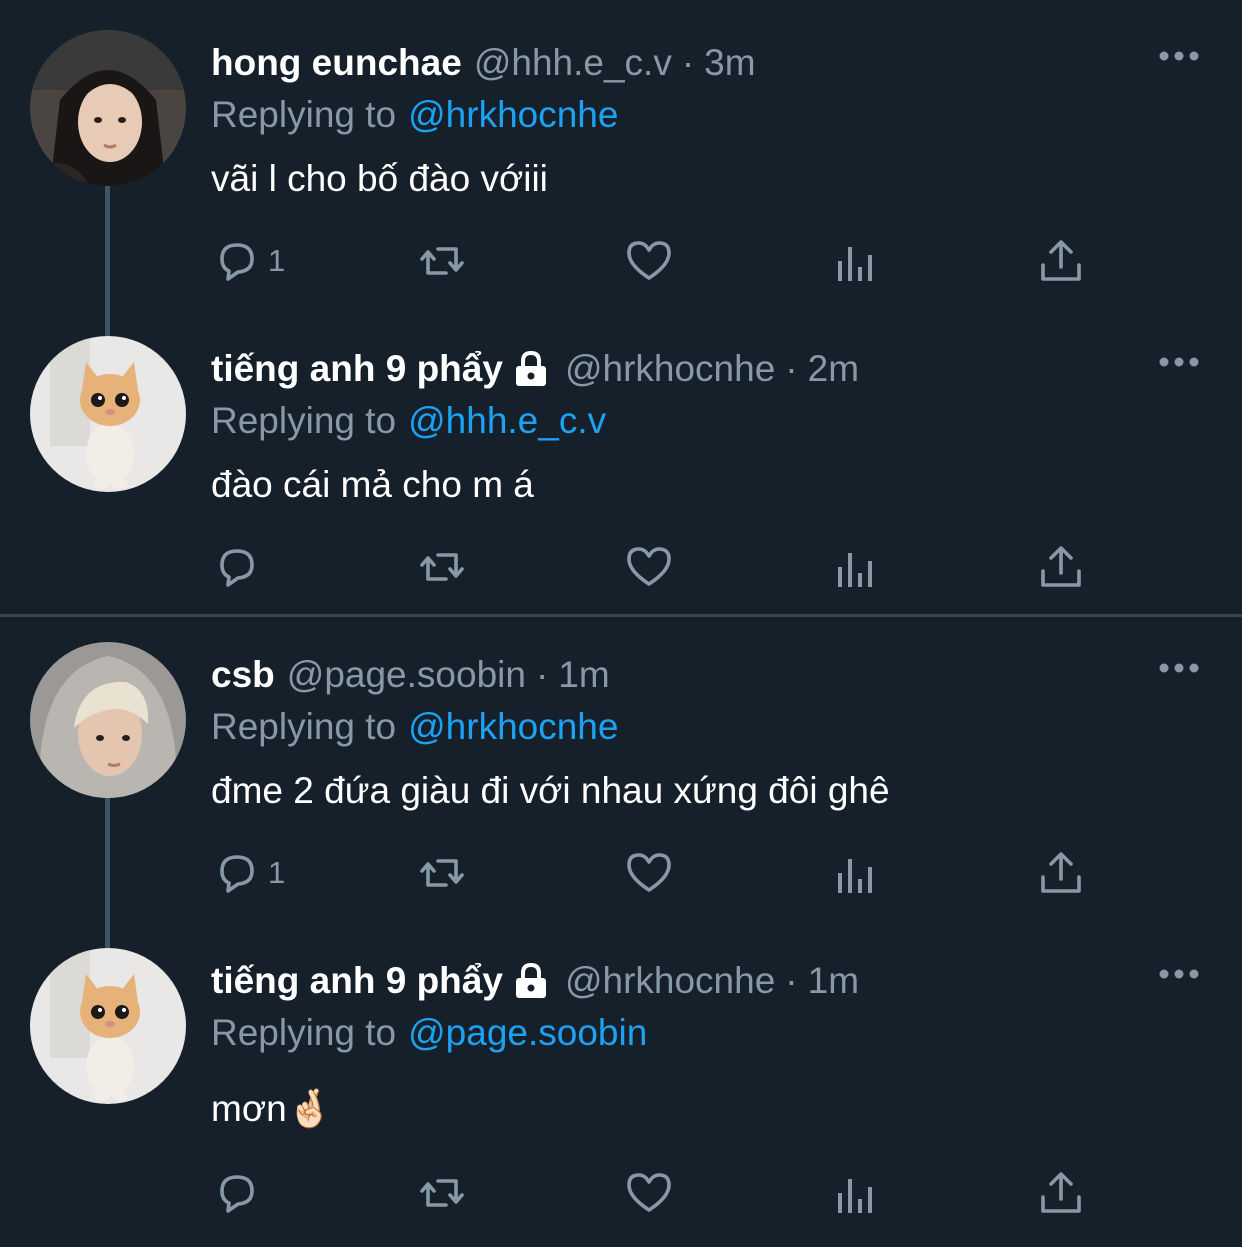 This screenshot has width=1242, height=1247. Describe the element at coordinates (729, 63) in the screenshot. I see `timestamp: 3m` at that location.